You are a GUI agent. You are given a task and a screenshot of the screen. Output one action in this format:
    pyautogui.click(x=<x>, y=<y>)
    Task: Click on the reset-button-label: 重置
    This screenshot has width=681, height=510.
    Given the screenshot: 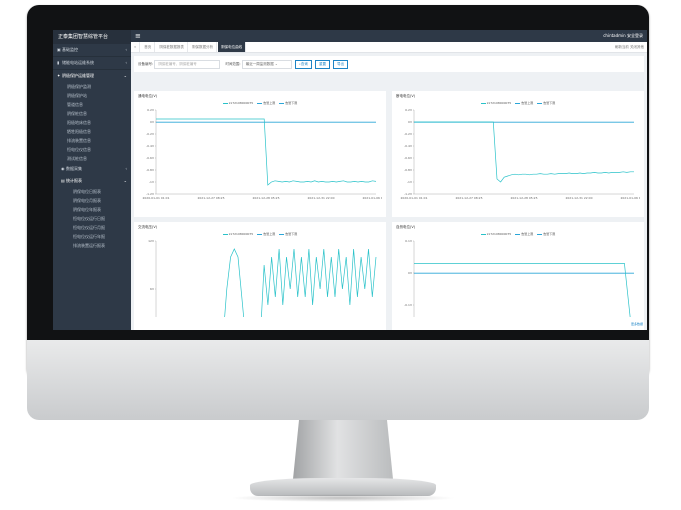 What is the action you would take?
    pyautogui.click(x=322, y=63)
    